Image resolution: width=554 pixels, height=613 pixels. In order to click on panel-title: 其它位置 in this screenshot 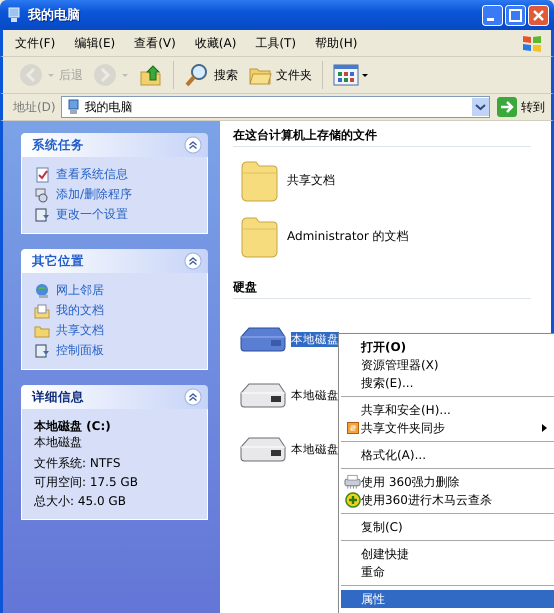, I will do `click(58, 261)`.